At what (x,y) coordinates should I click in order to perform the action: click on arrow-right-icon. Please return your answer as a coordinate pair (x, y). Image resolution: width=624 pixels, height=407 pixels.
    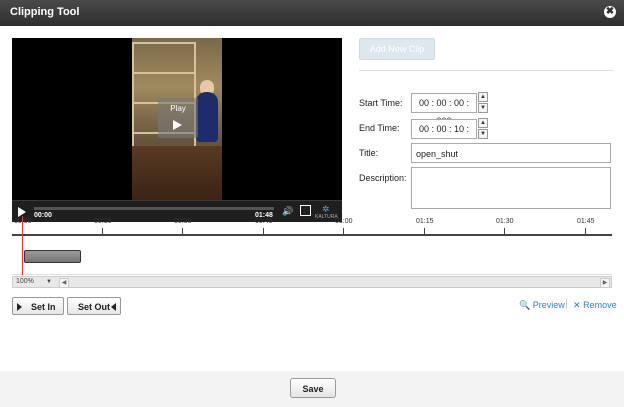
    Looking at the image, I should click on (19, 307).